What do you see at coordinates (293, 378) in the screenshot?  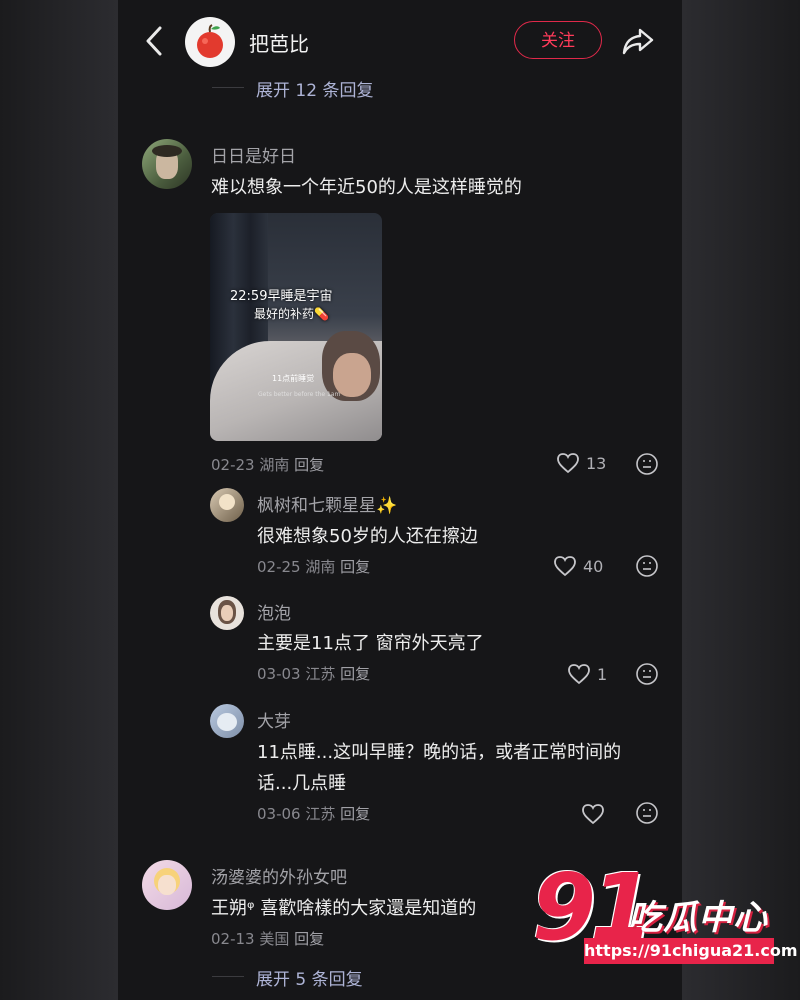 I see `photo-small-caption: 11点前睡觉` at bounding box center [293, 378].